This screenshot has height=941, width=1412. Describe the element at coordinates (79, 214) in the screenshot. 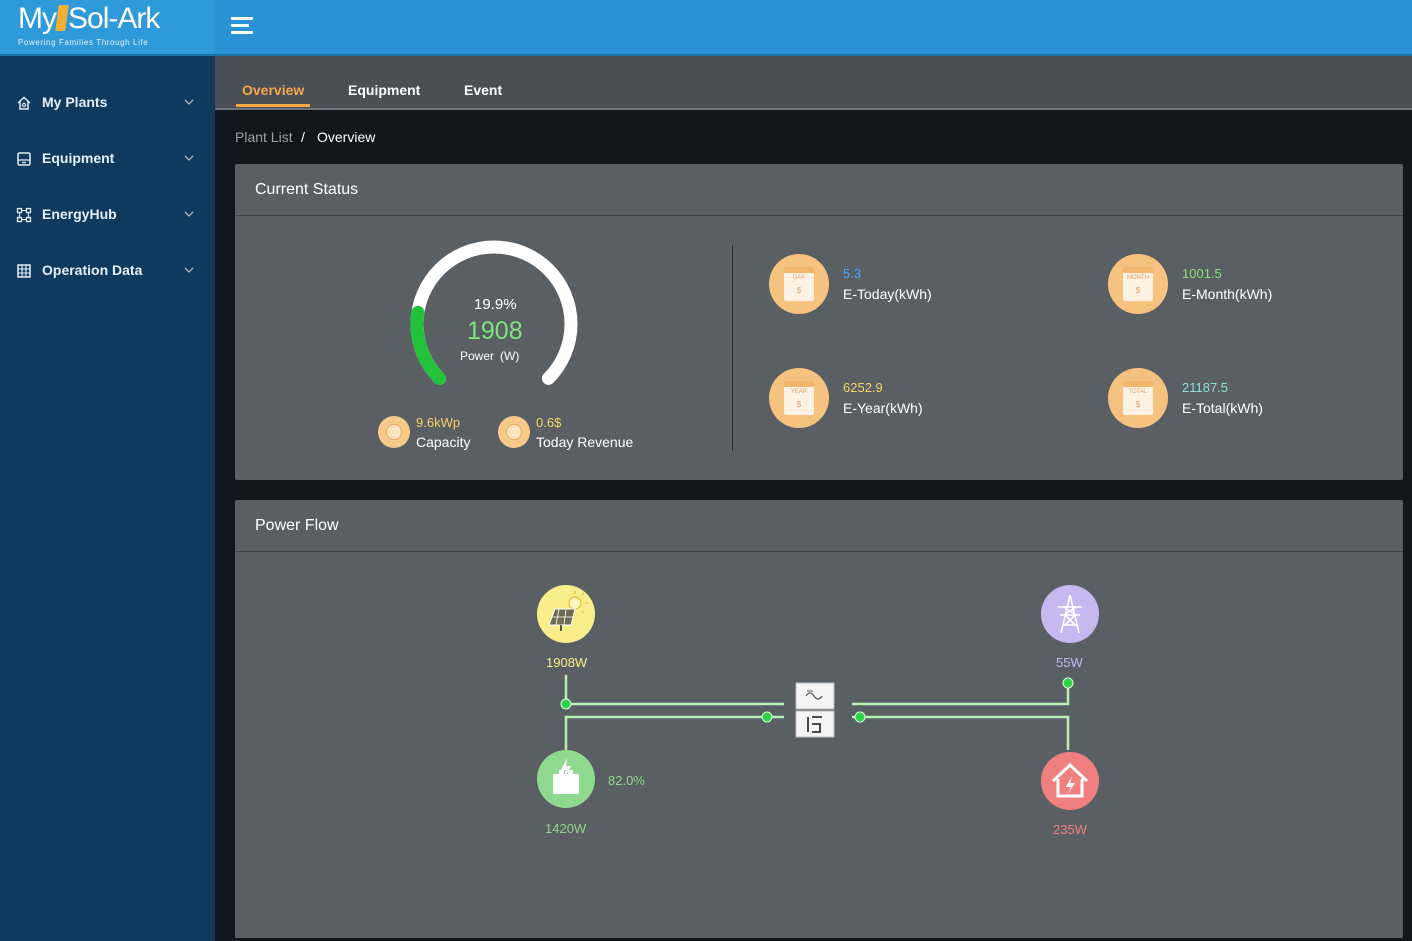

I see `sidebar-item-label: EnergyHub` at that location.